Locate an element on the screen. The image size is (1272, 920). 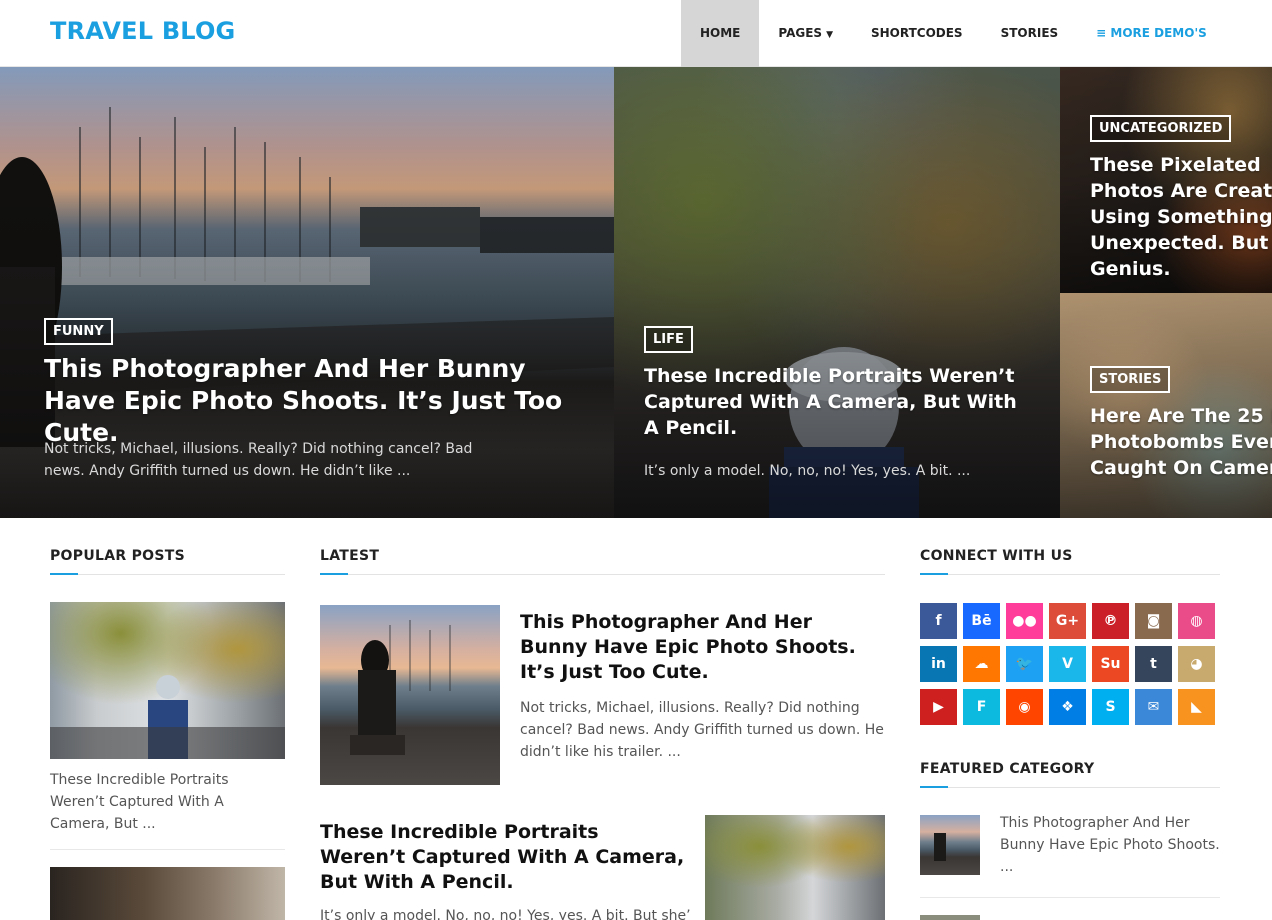
tumblr-button: t is located at coordinates (1153, 664).